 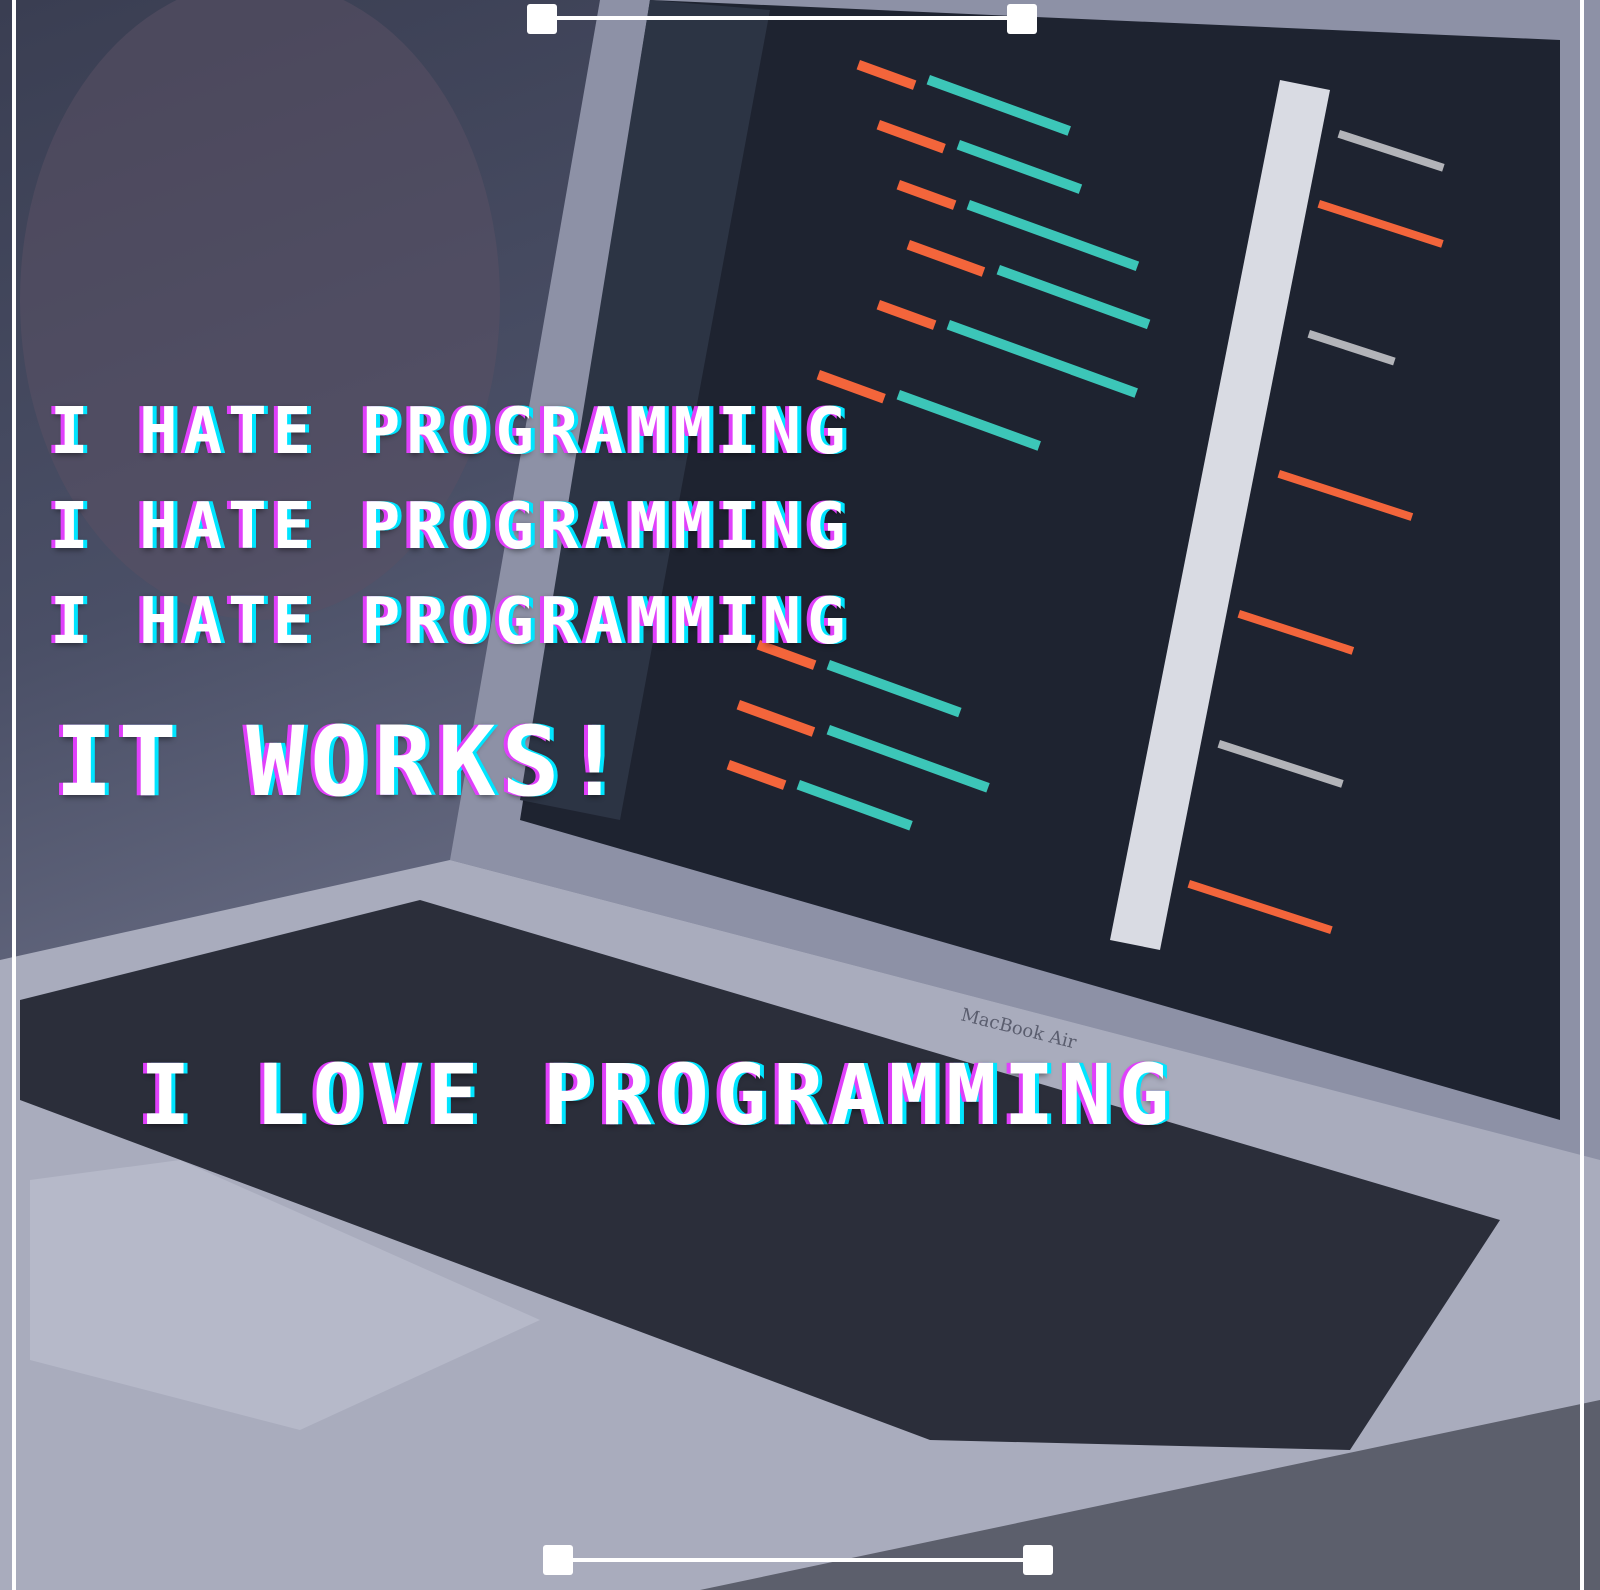 I want to click on svg-text: MacBook Air, so click(x=1019, y=1027).